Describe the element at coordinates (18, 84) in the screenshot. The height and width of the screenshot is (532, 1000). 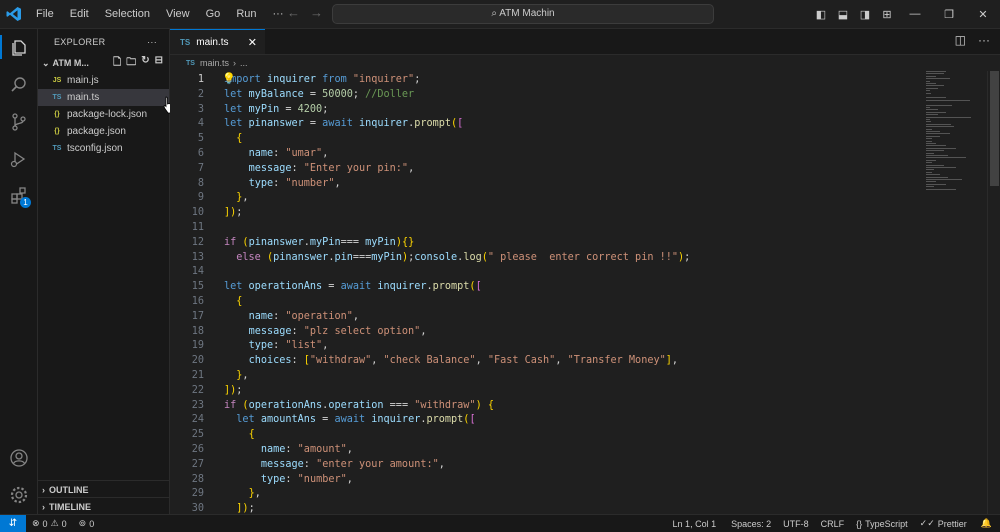
I see `search-view-icon` at that location.